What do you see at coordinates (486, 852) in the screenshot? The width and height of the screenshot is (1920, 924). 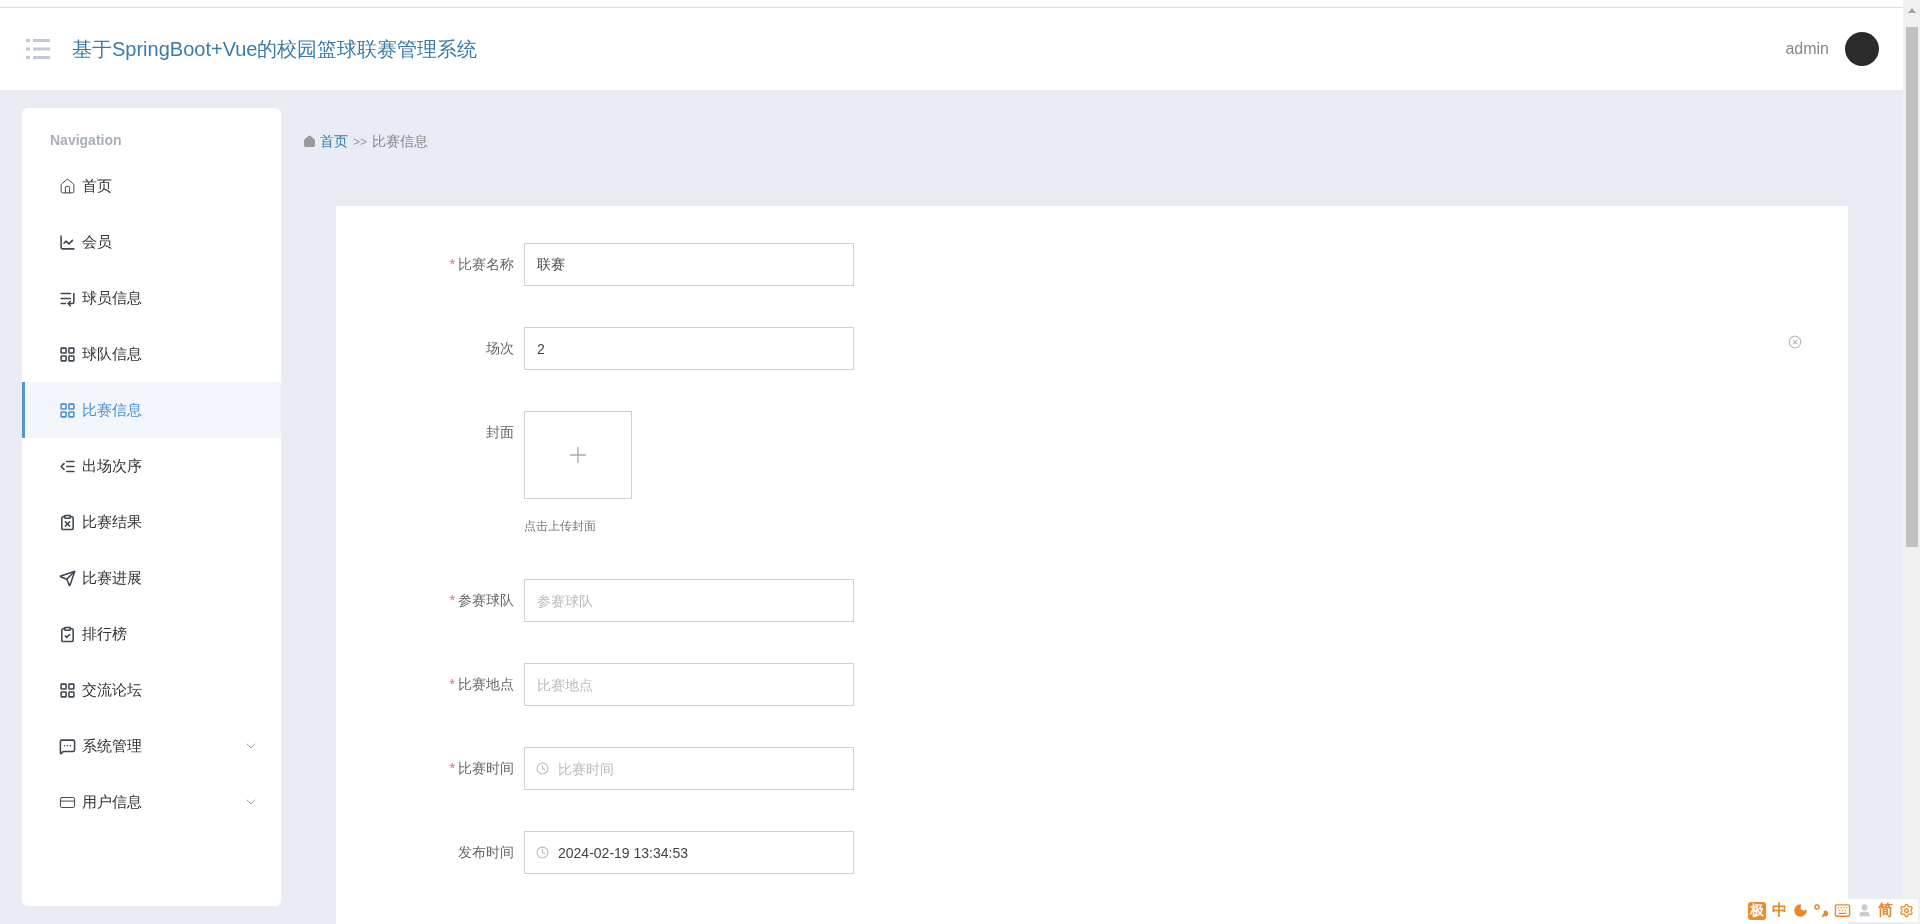 I see `field-label: 发布时间` at bounding box center [486, 852].